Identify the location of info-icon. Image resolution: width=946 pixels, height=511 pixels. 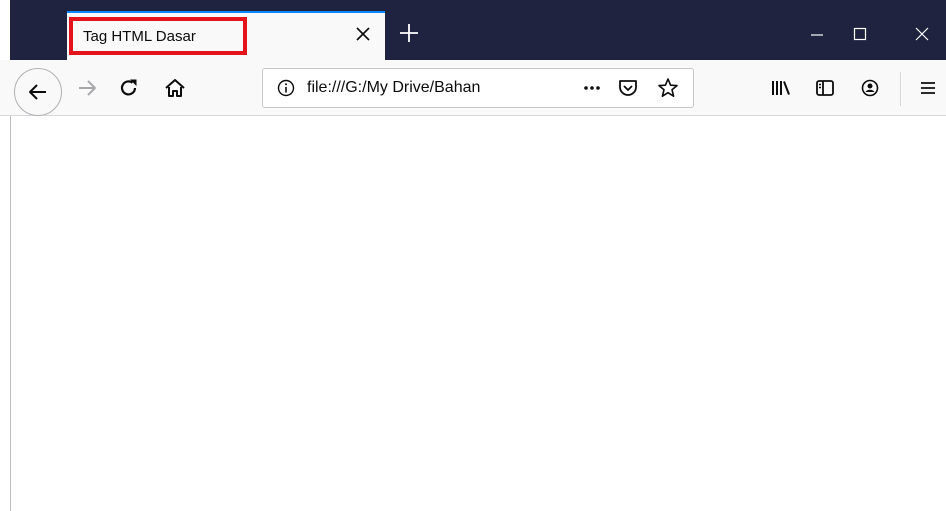
(286, 88).